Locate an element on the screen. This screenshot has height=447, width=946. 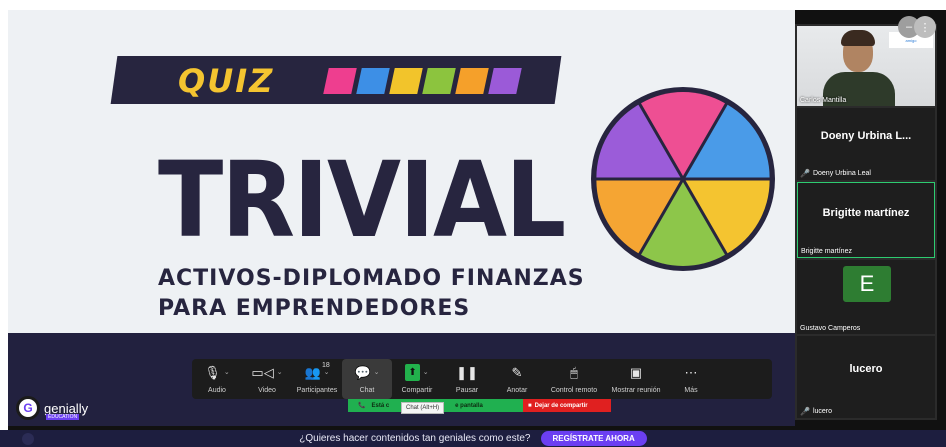
genially-brand: G genially EDUCATION is located at coordinates (52, 408).